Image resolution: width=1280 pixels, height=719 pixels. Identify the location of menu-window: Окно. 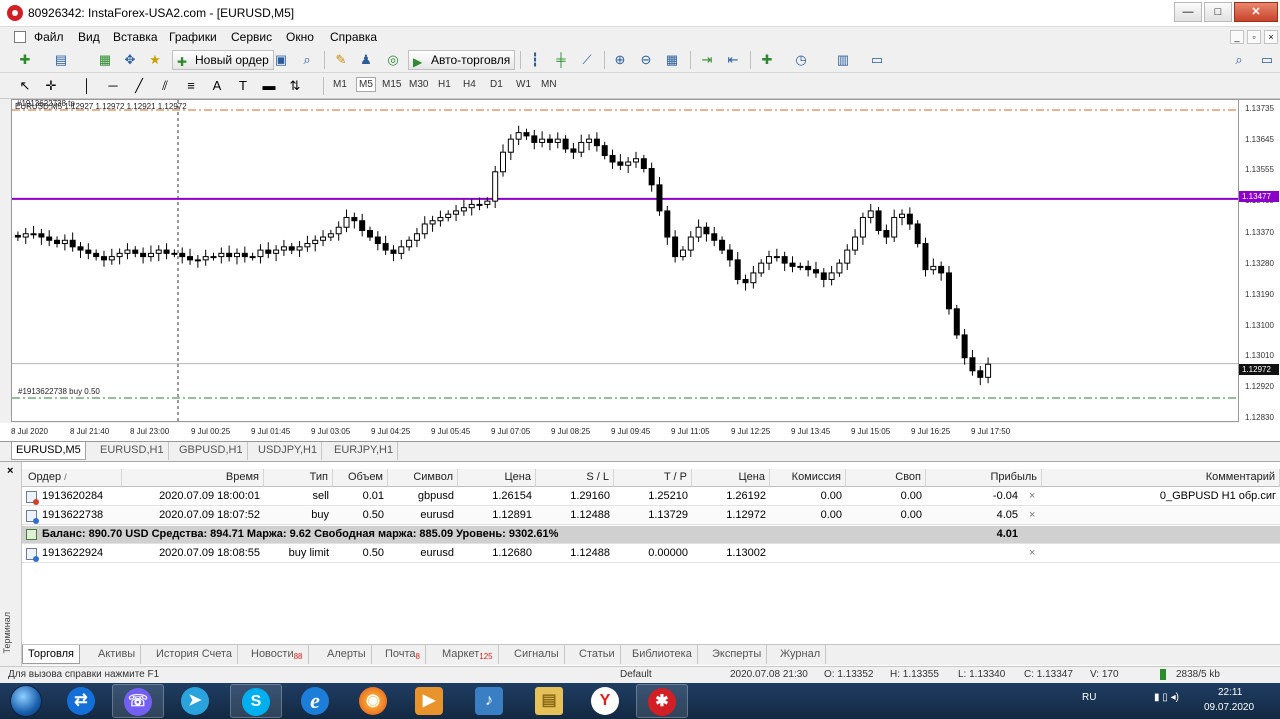
(300, 37).